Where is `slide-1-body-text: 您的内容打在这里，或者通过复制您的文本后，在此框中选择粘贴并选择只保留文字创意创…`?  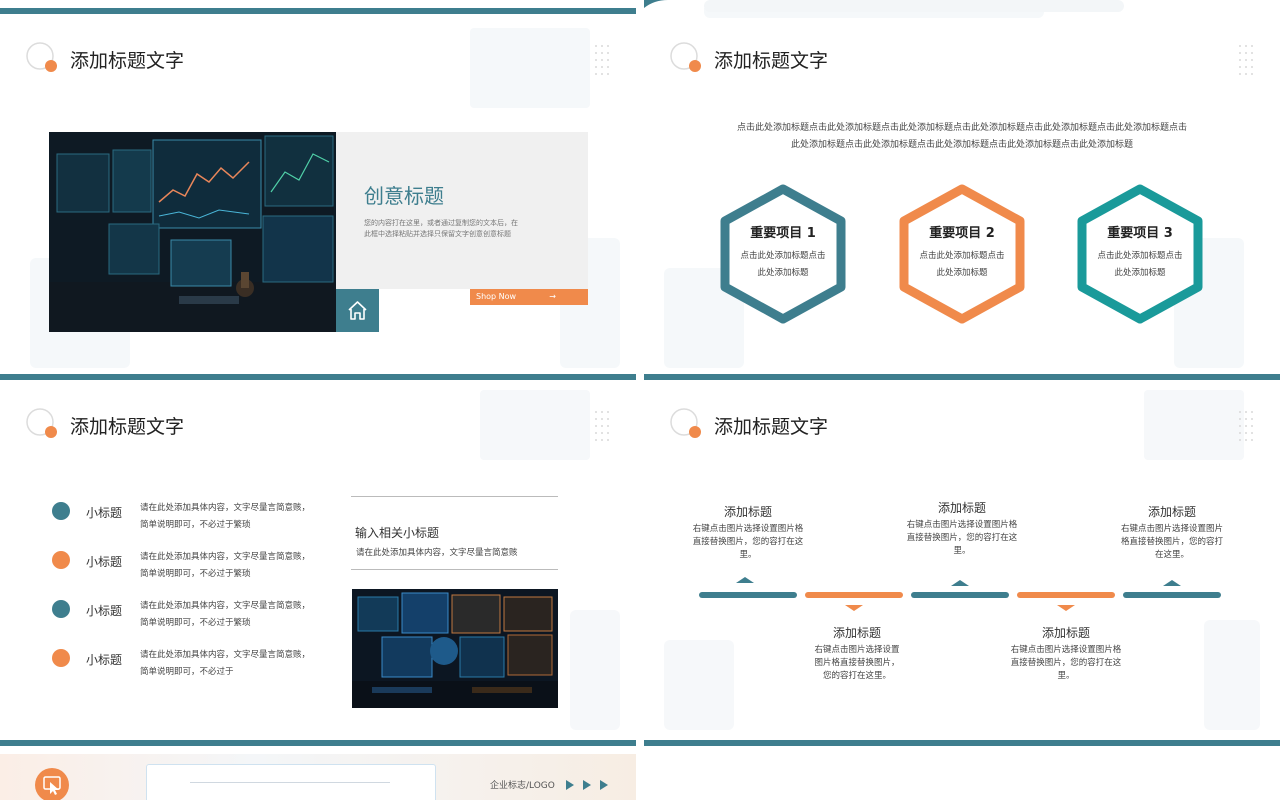 slide-1-body-text: 您的内容打在这里，或者通过复制您的文本后，在此框中选择粘贴并选择只保留文字创意创… is located at coordinates (441, 228).